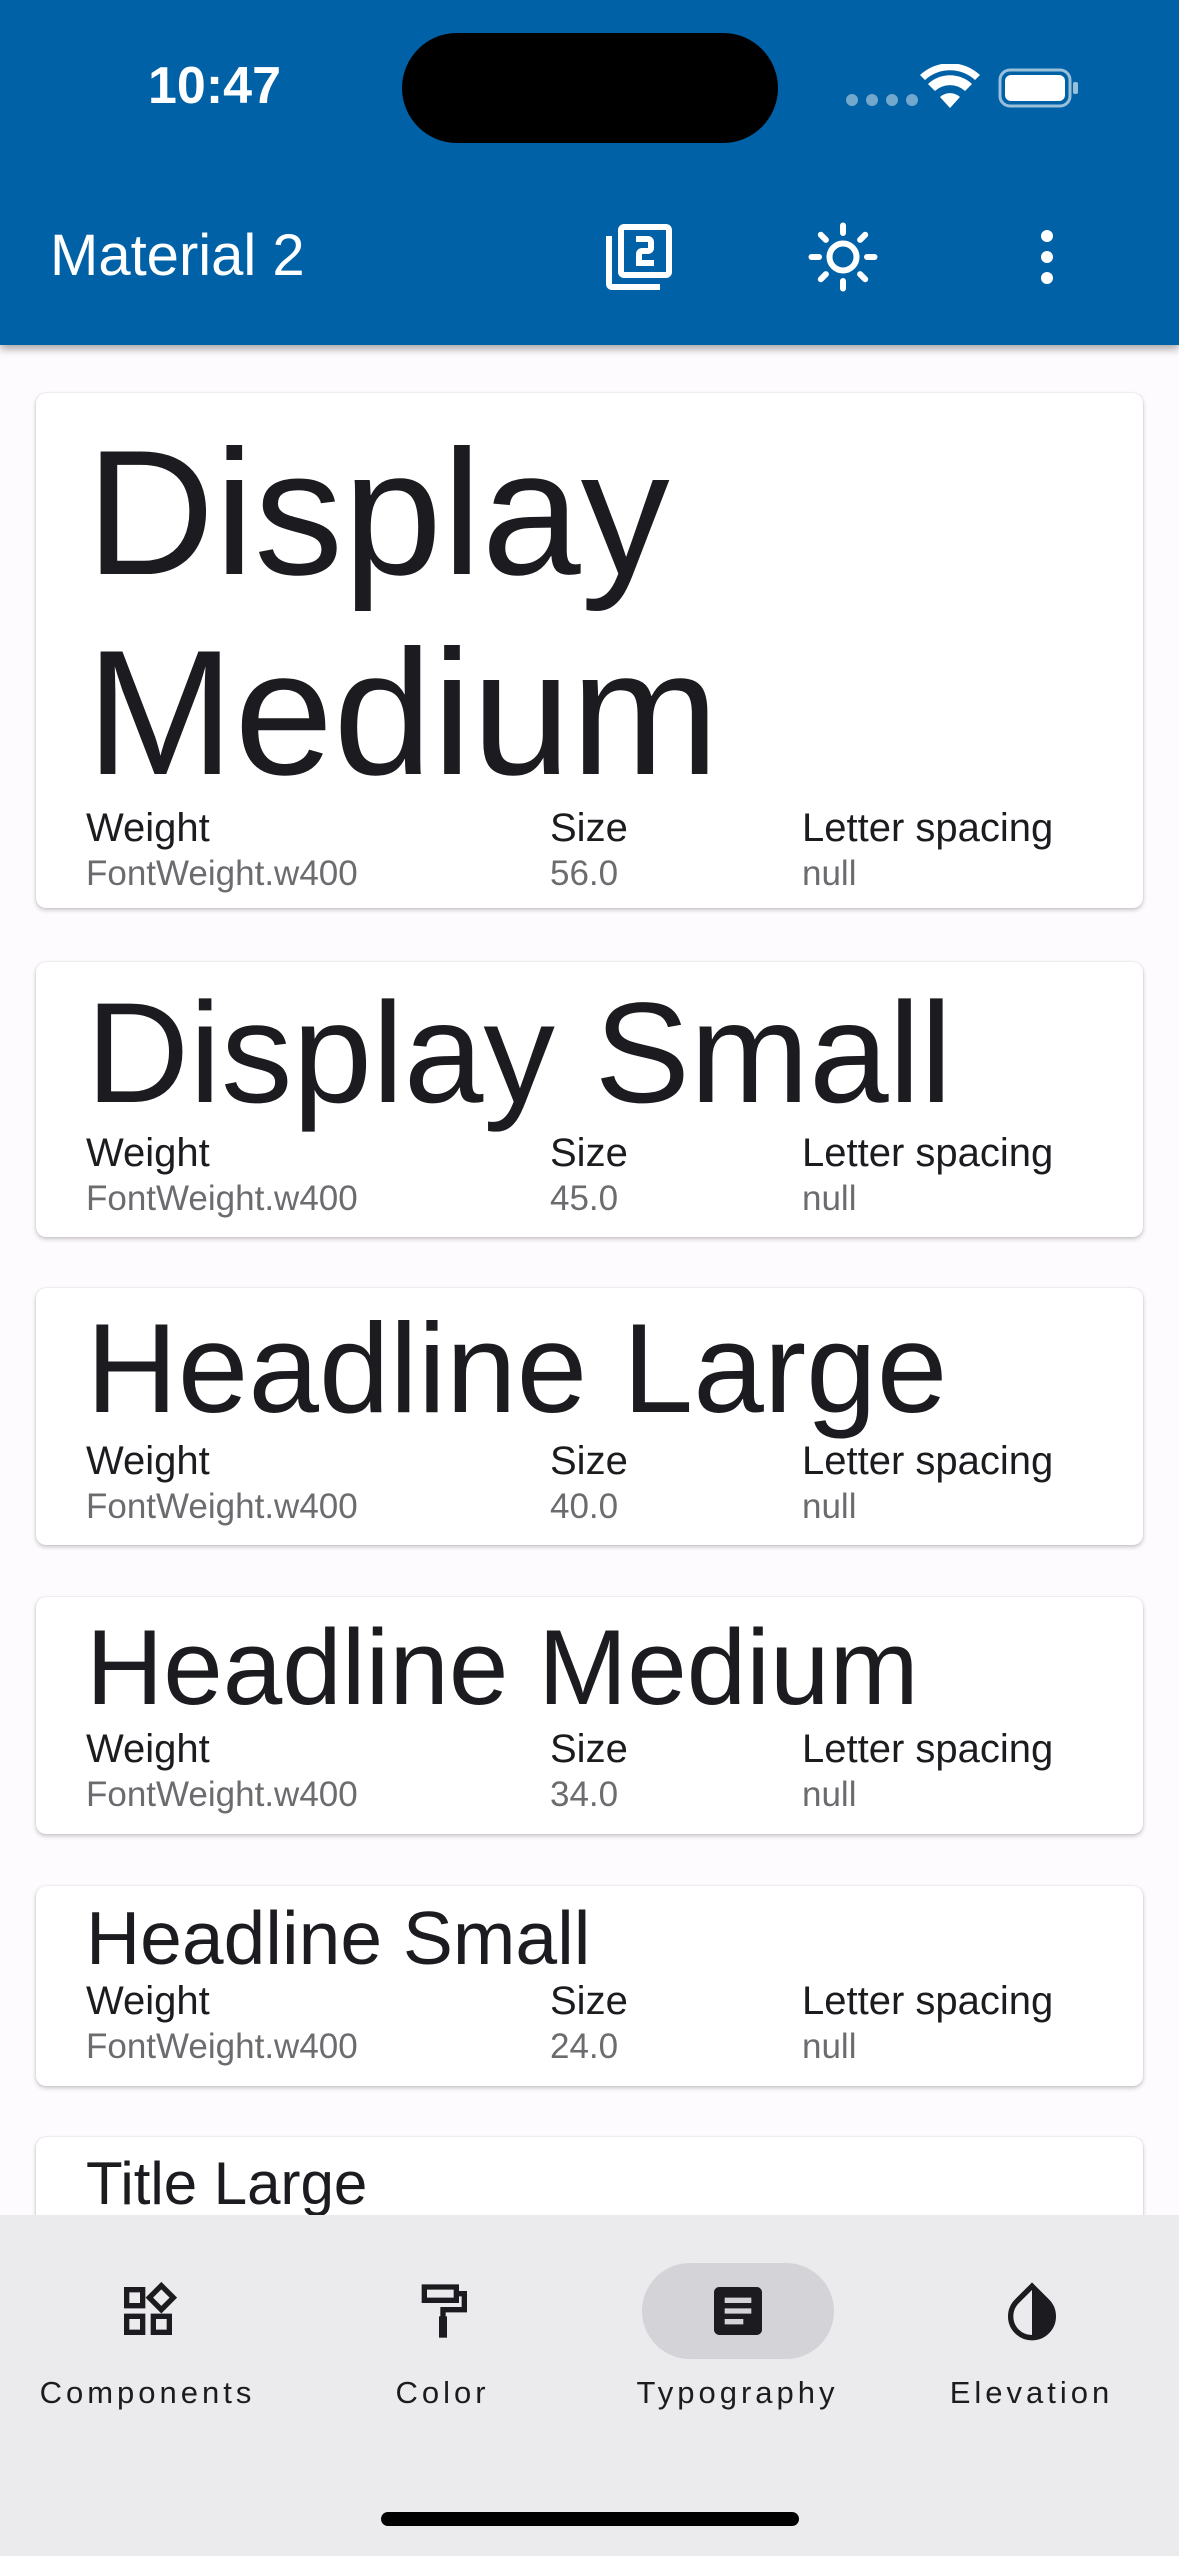 The image size is (1179, 2556). I want to click on size-value: 34.0, so click(584, 1794).